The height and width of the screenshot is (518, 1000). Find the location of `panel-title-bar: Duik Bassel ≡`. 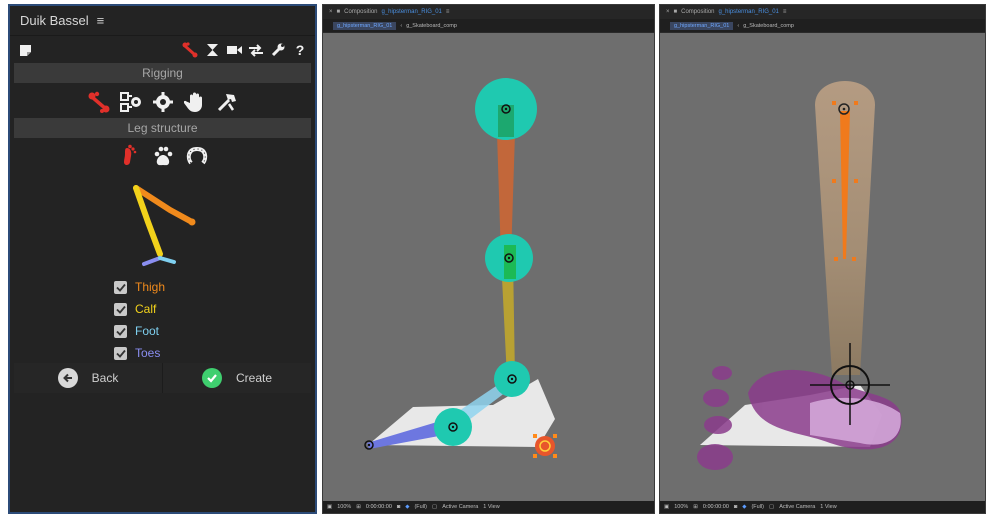

panel-title-bar: Duik Bassel ≡ is located at coordinates (162, 21).